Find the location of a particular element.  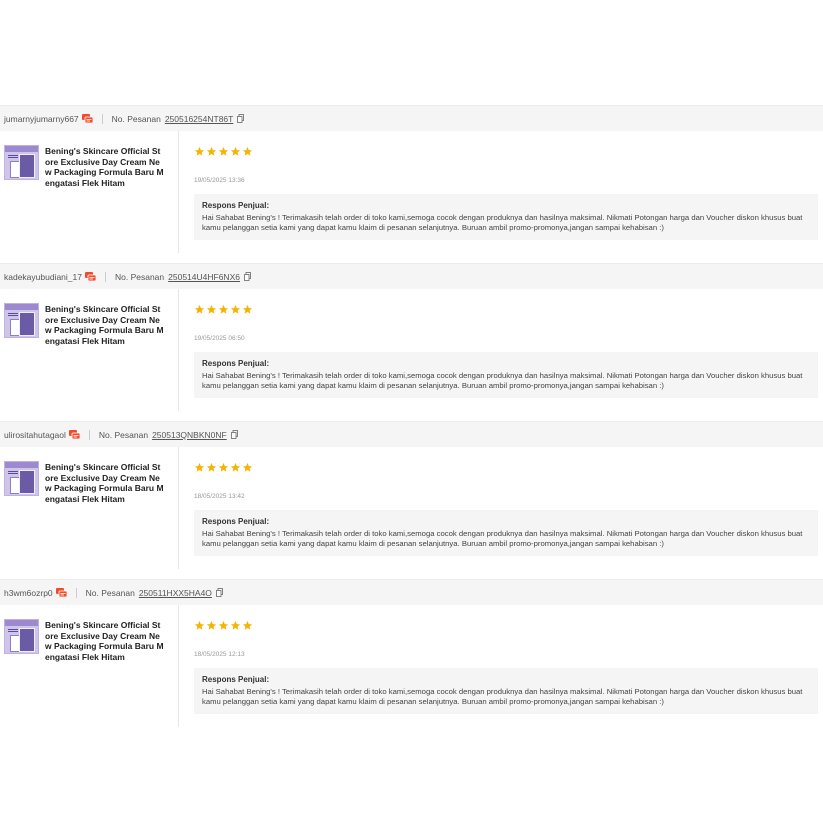

review-date: 18/05/2025 13:42 is located at coordinates (219, 496).